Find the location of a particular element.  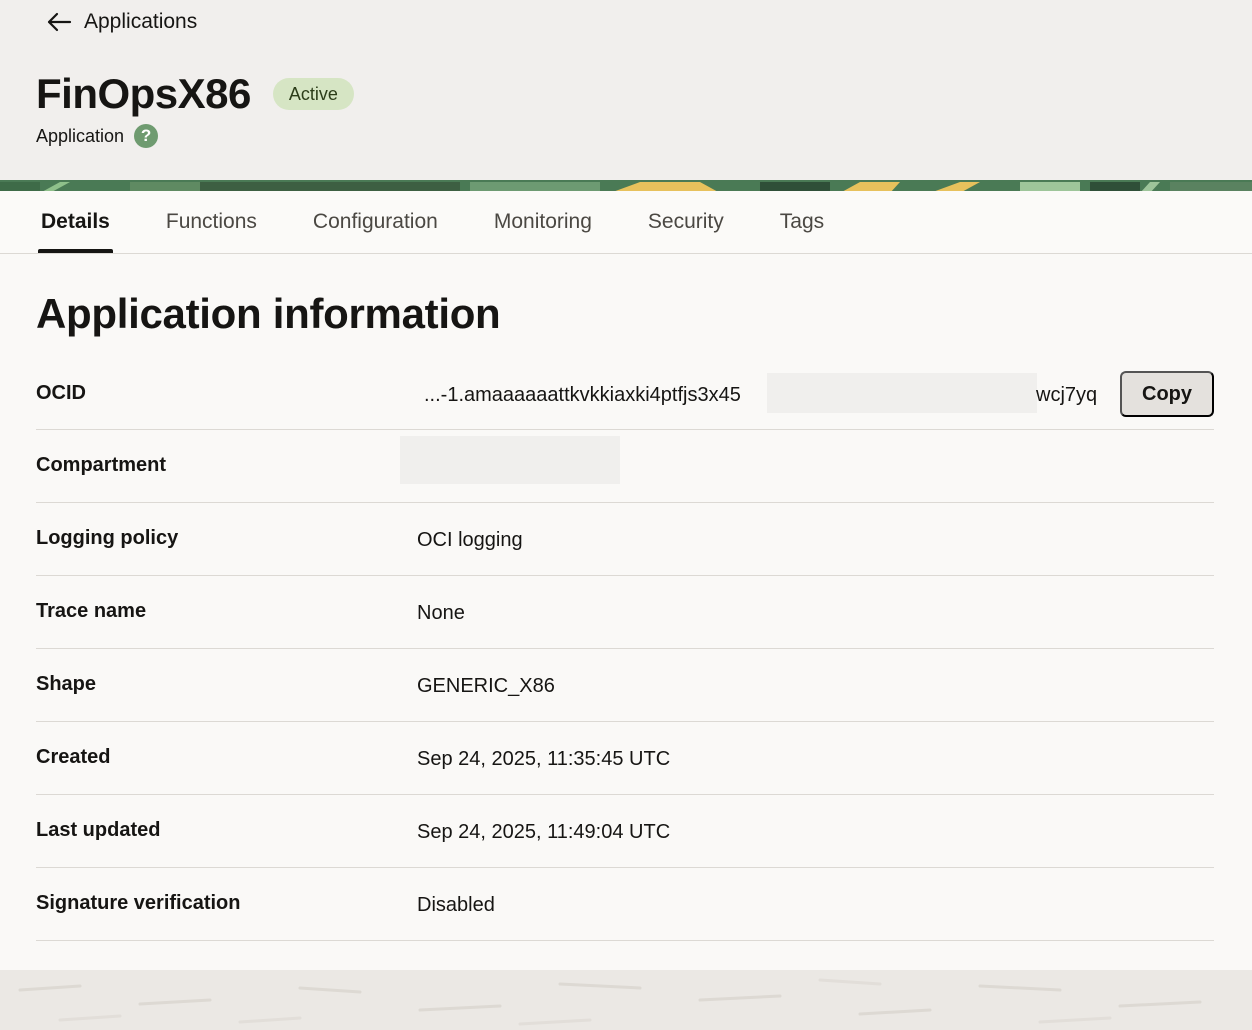

compartment-label: Compartment is located at coordinates (101, 465).